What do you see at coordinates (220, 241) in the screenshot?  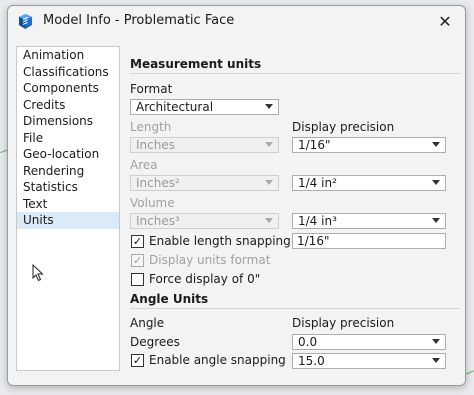 I see `enable-length-snapping-label: Enable length snapping` at bounding box center [220, 241].